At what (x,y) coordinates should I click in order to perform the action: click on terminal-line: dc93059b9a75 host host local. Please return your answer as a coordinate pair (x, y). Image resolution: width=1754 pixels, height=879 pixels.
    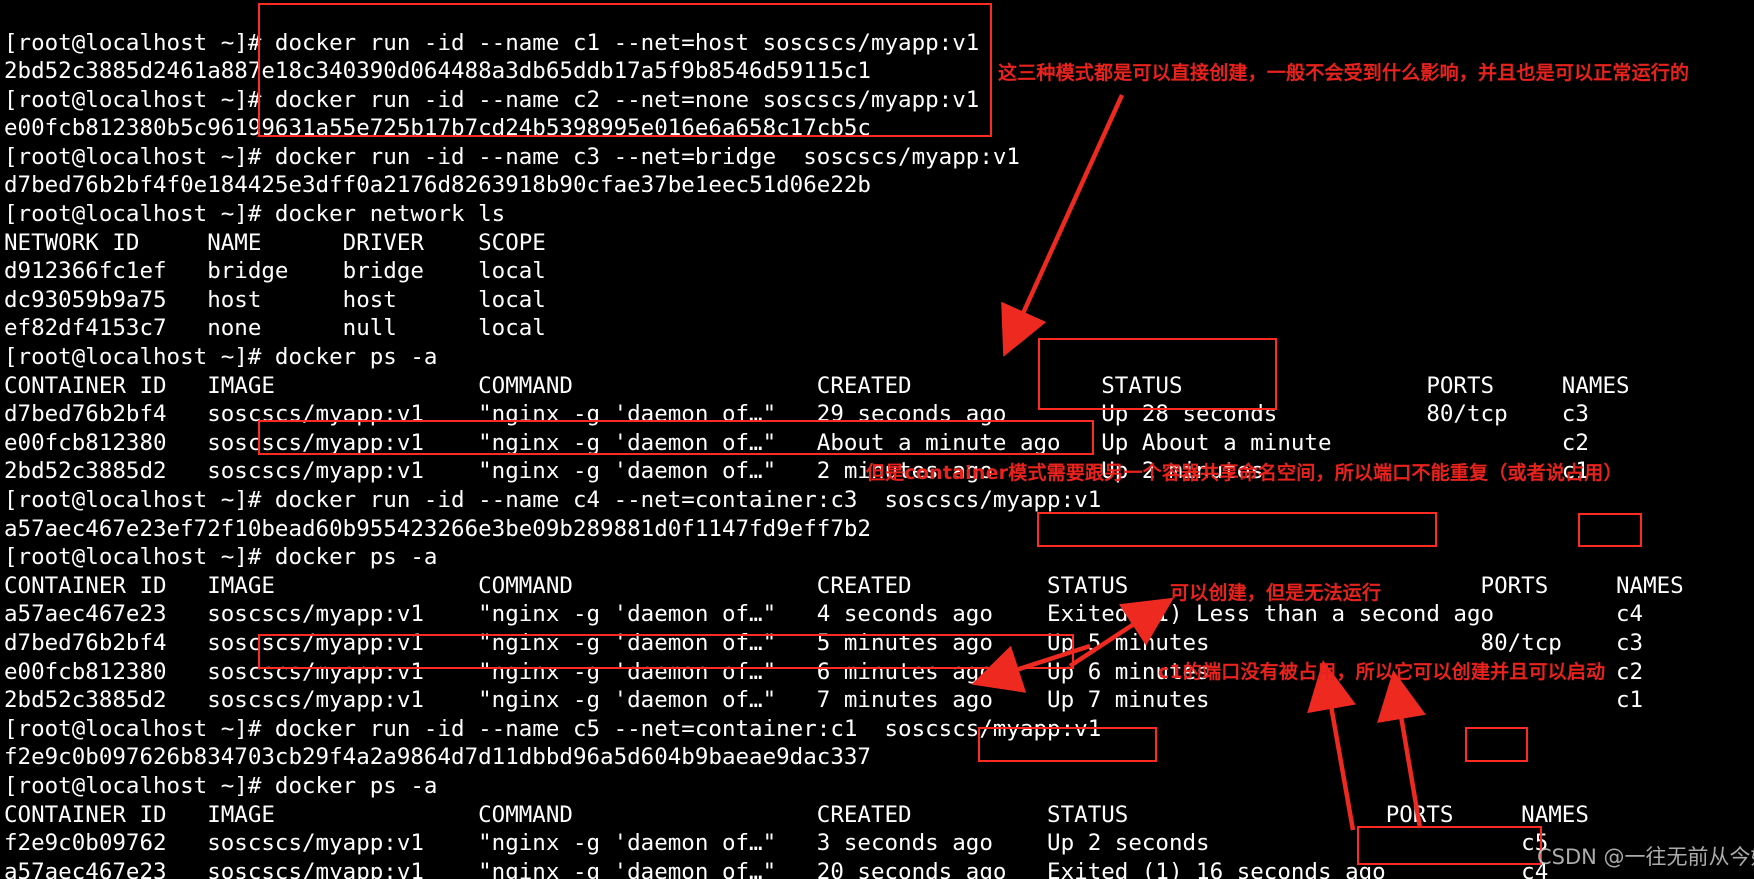
    Looking at the image, I should click on (275, 299).